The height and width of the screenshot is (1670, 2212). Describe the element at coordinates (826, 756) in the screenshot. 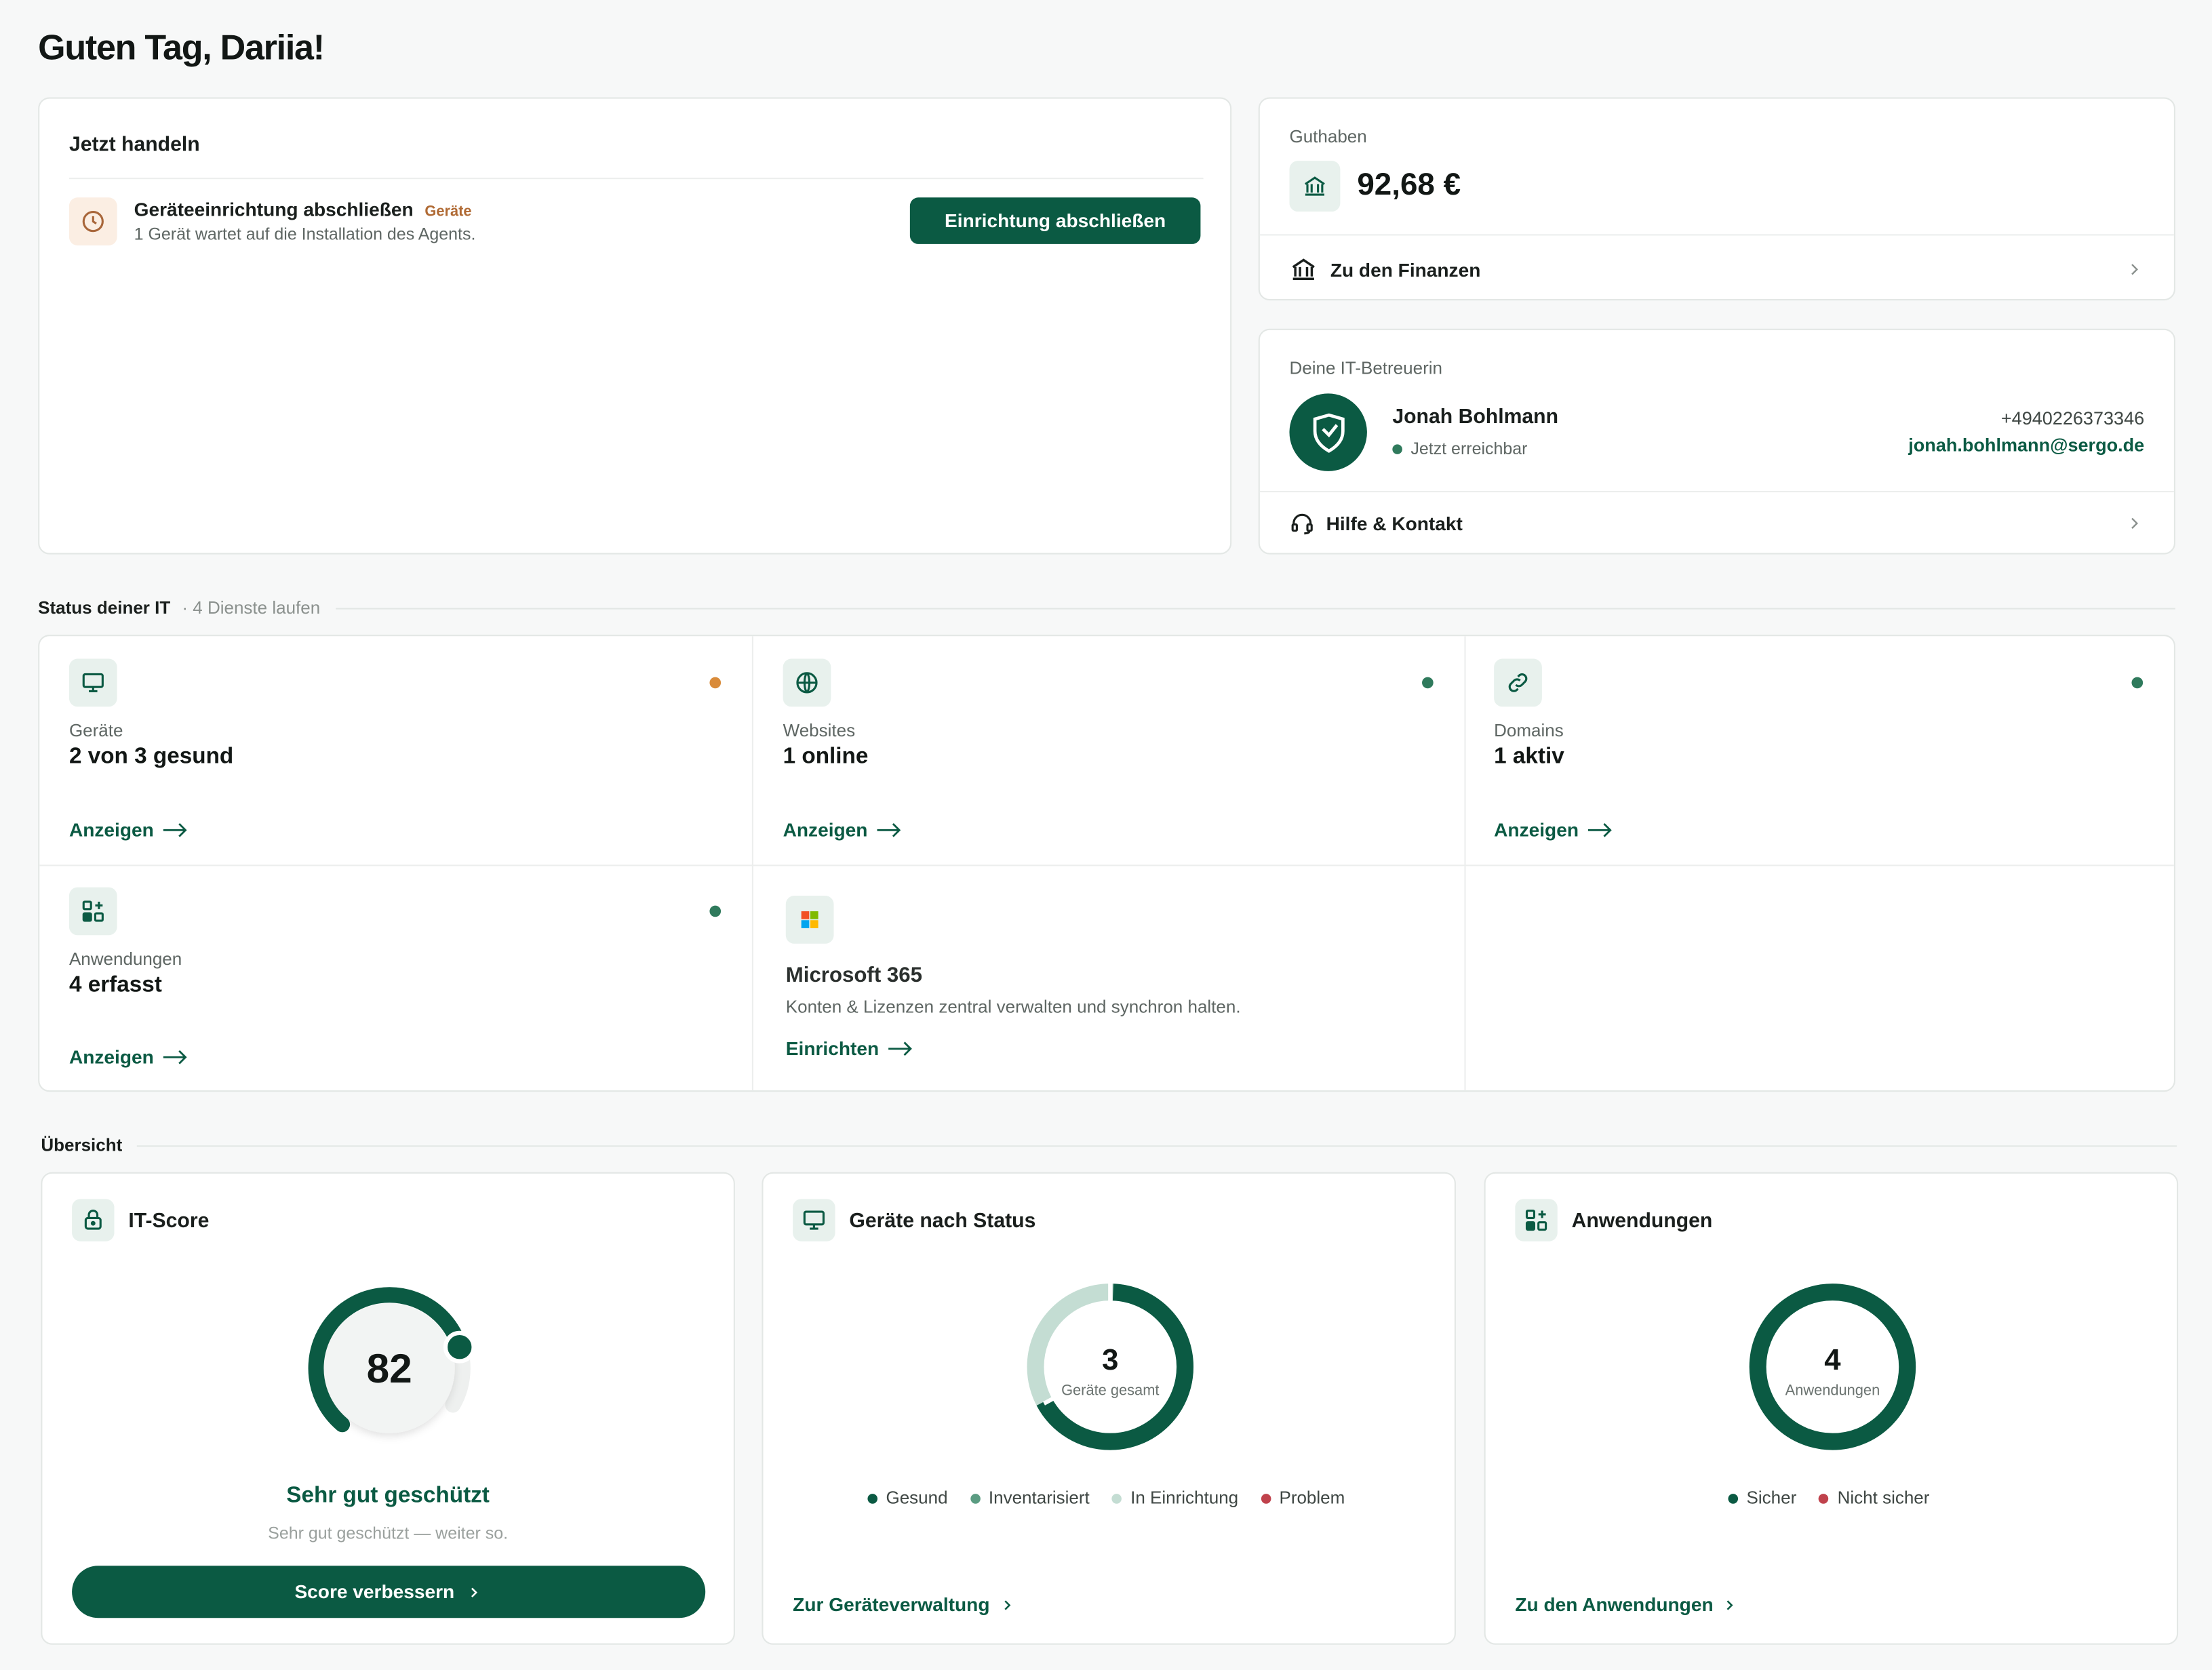

I see `tile-value: 1 online` at that location.